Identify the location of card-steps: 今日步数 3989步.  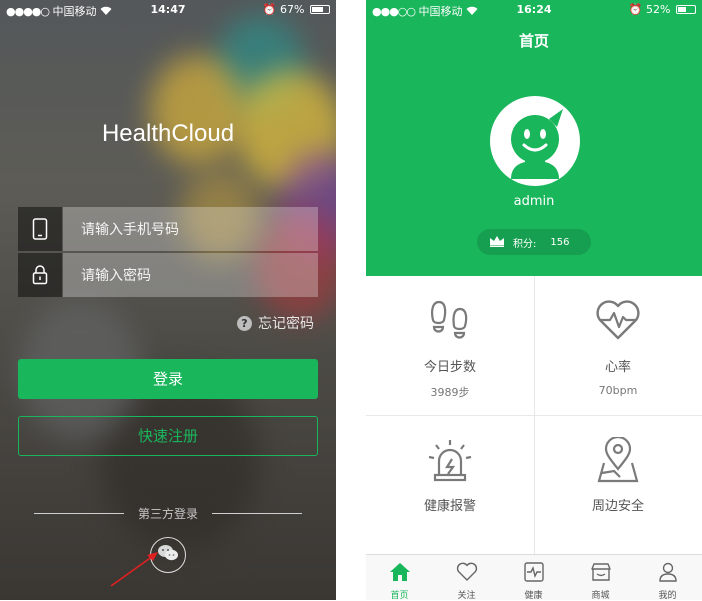
(450, 345).